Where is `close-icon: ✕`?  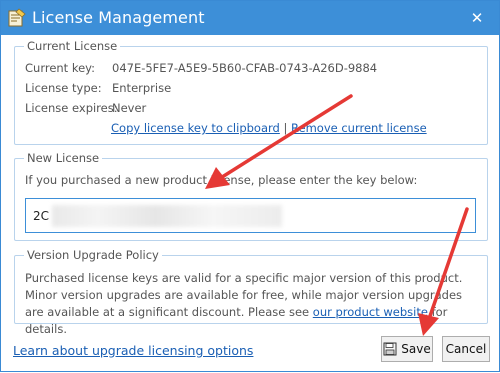
close-icon: ✕ is located at coordinates (477, 18).